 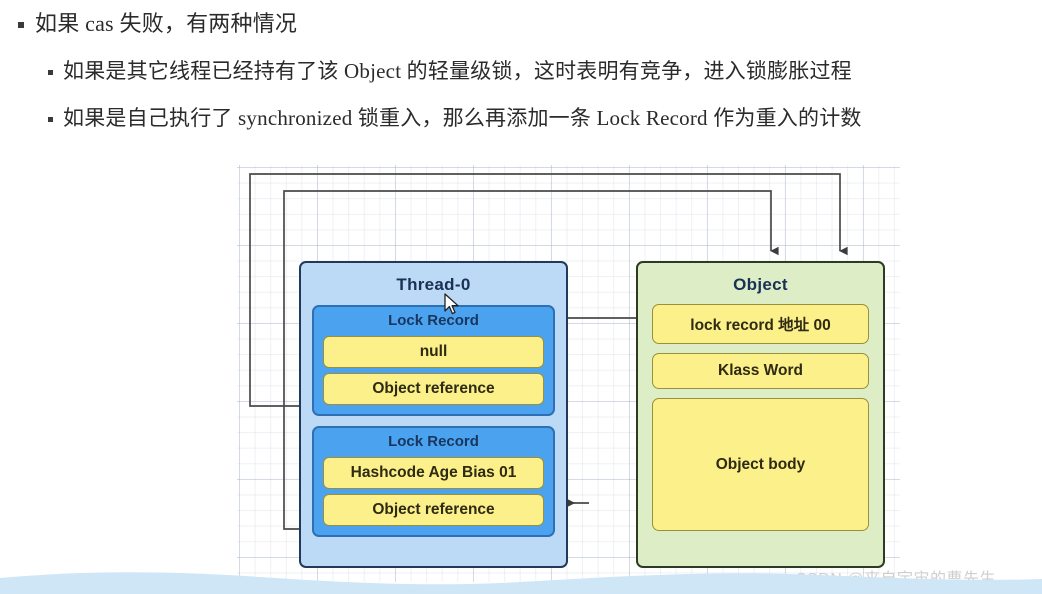 I want to click on thread-title: Thread-0, so click(x=433, y=284).